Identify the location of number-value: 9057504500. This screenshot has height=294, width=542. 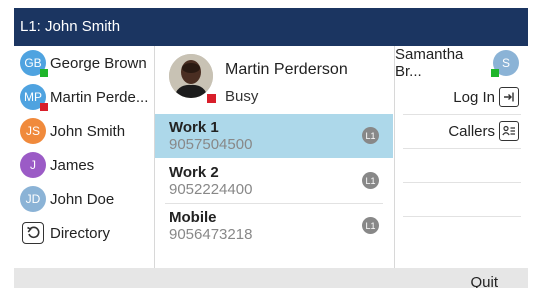
(211, 144).